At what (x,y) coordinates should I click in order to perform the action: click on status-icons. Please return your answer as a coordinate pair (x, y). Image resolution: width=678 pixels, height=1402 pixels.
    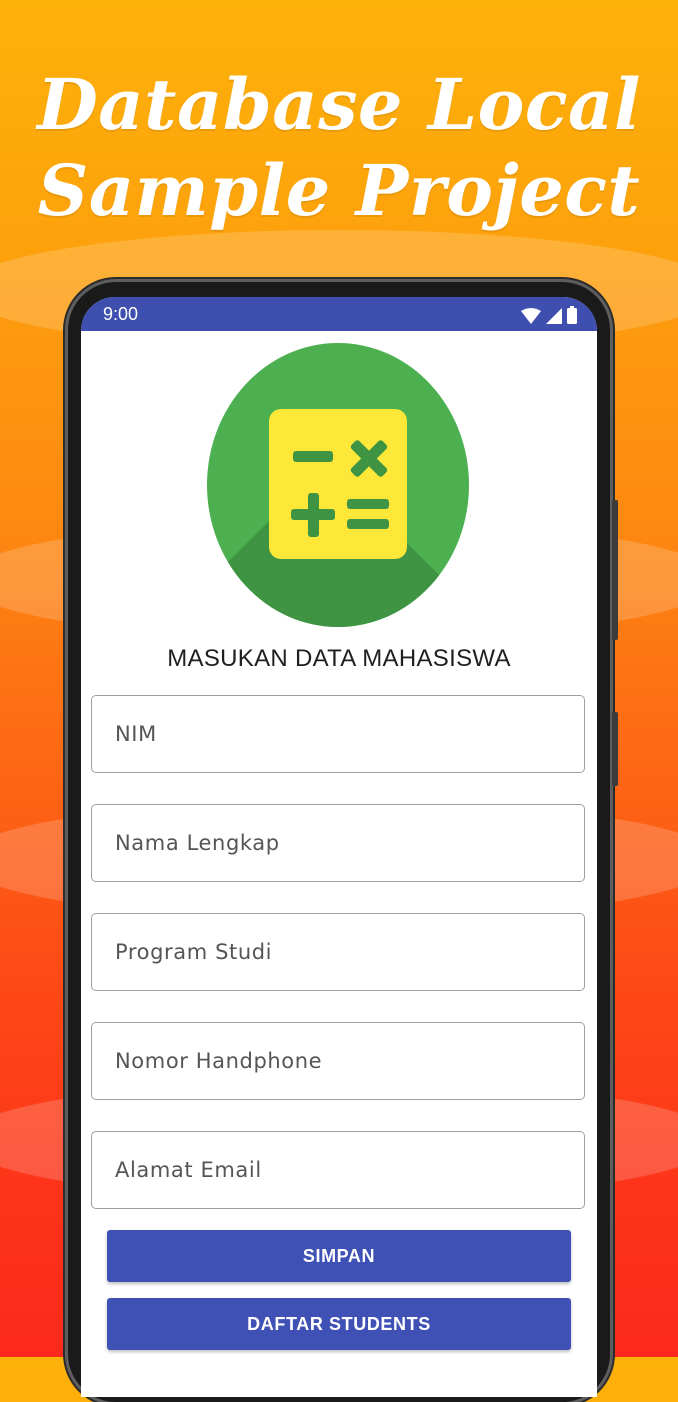
    Looking at the image, I should click on (549, 315).